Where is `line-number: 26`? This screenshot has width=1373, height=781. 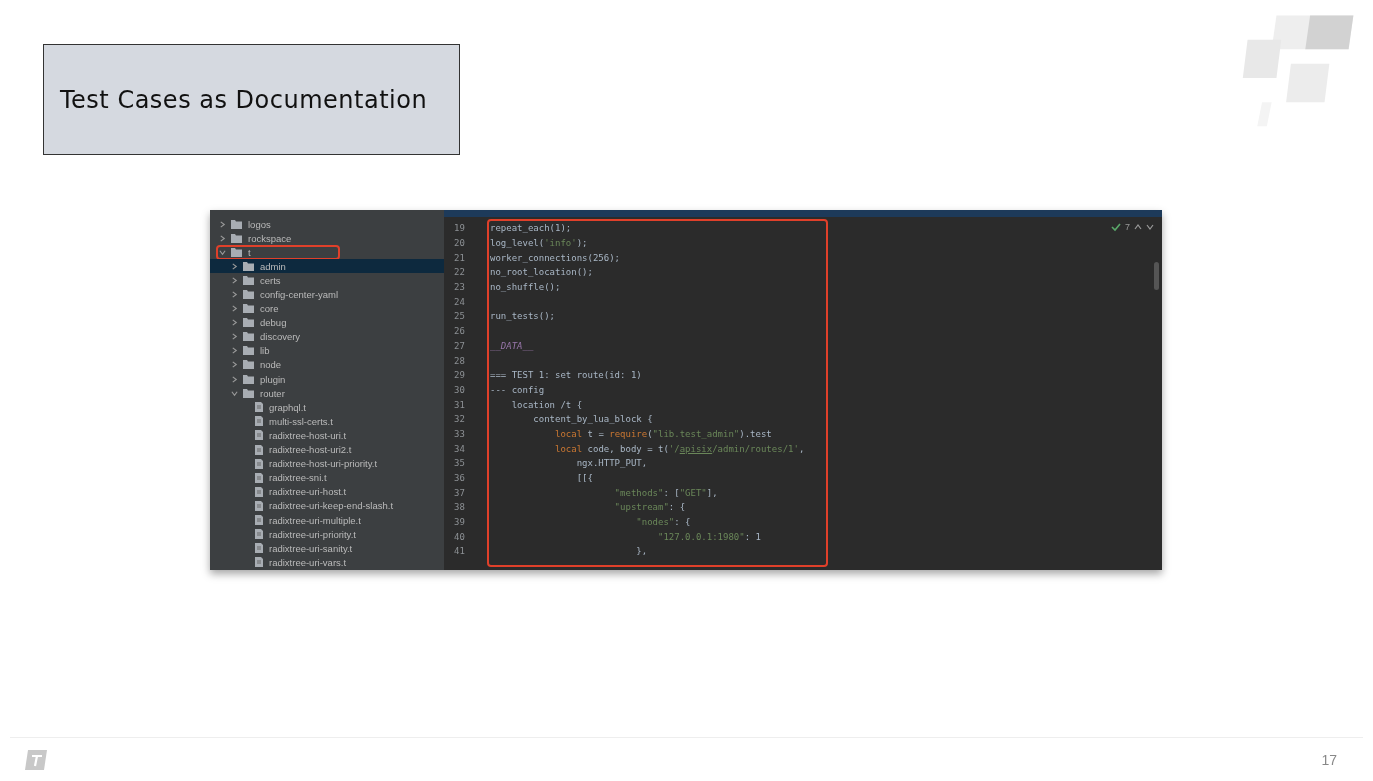
line-number: 26 is located at coordinates (459, 331).